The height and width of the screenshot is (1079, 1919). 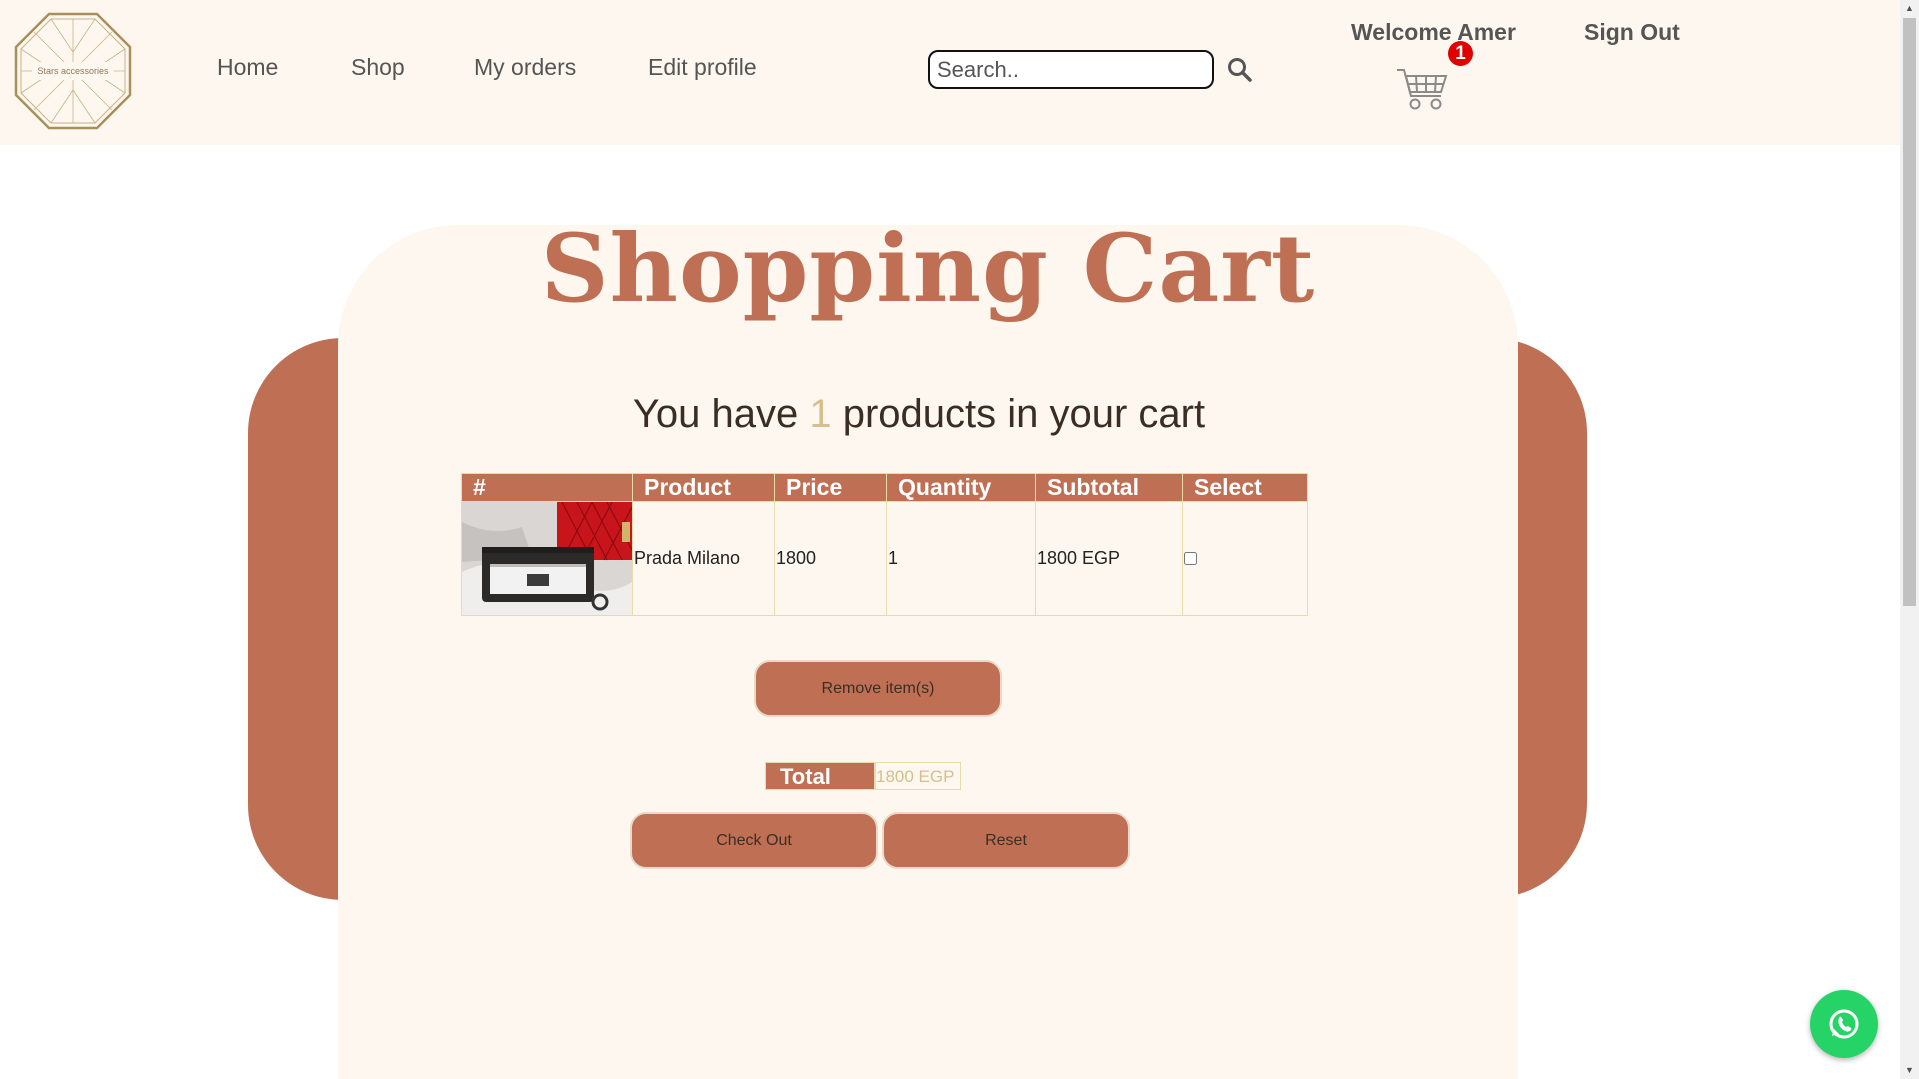 What do you see at coordinates (247, 67) in the screenshot?
I see `nav-home: Home` at bounding box center [247, 67].